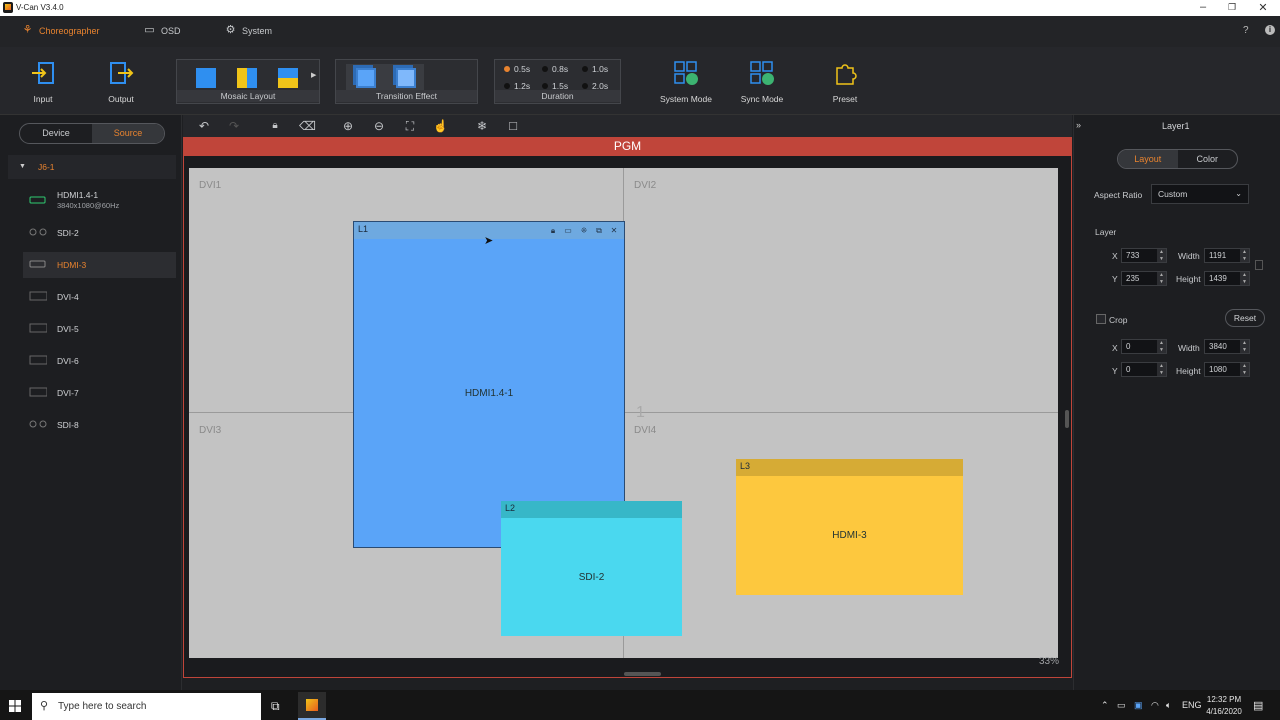 The height and width of the screenshot is (720, 1280). What do you see at coordinates (44, 706) in the screenshot?
I see `search-icon: ⚲` at bounding box center [44, 706].